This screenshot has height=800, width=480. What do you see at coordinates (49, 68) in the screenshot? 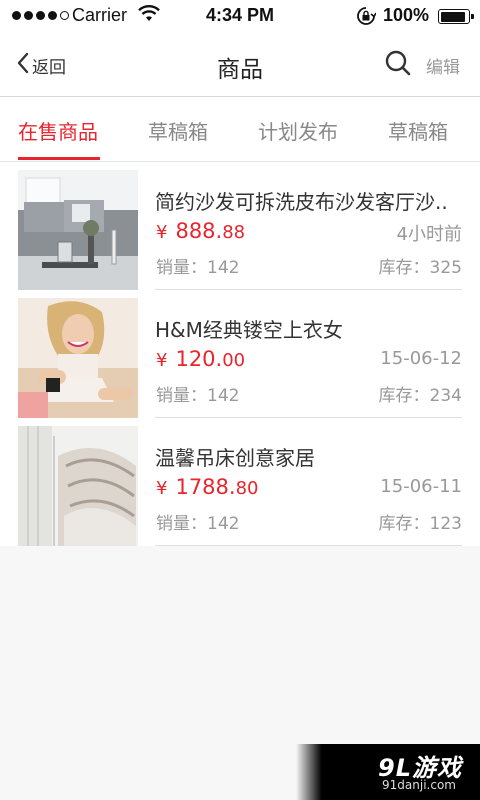
I see `back-label: 返回` at bounding box center [49, 68].